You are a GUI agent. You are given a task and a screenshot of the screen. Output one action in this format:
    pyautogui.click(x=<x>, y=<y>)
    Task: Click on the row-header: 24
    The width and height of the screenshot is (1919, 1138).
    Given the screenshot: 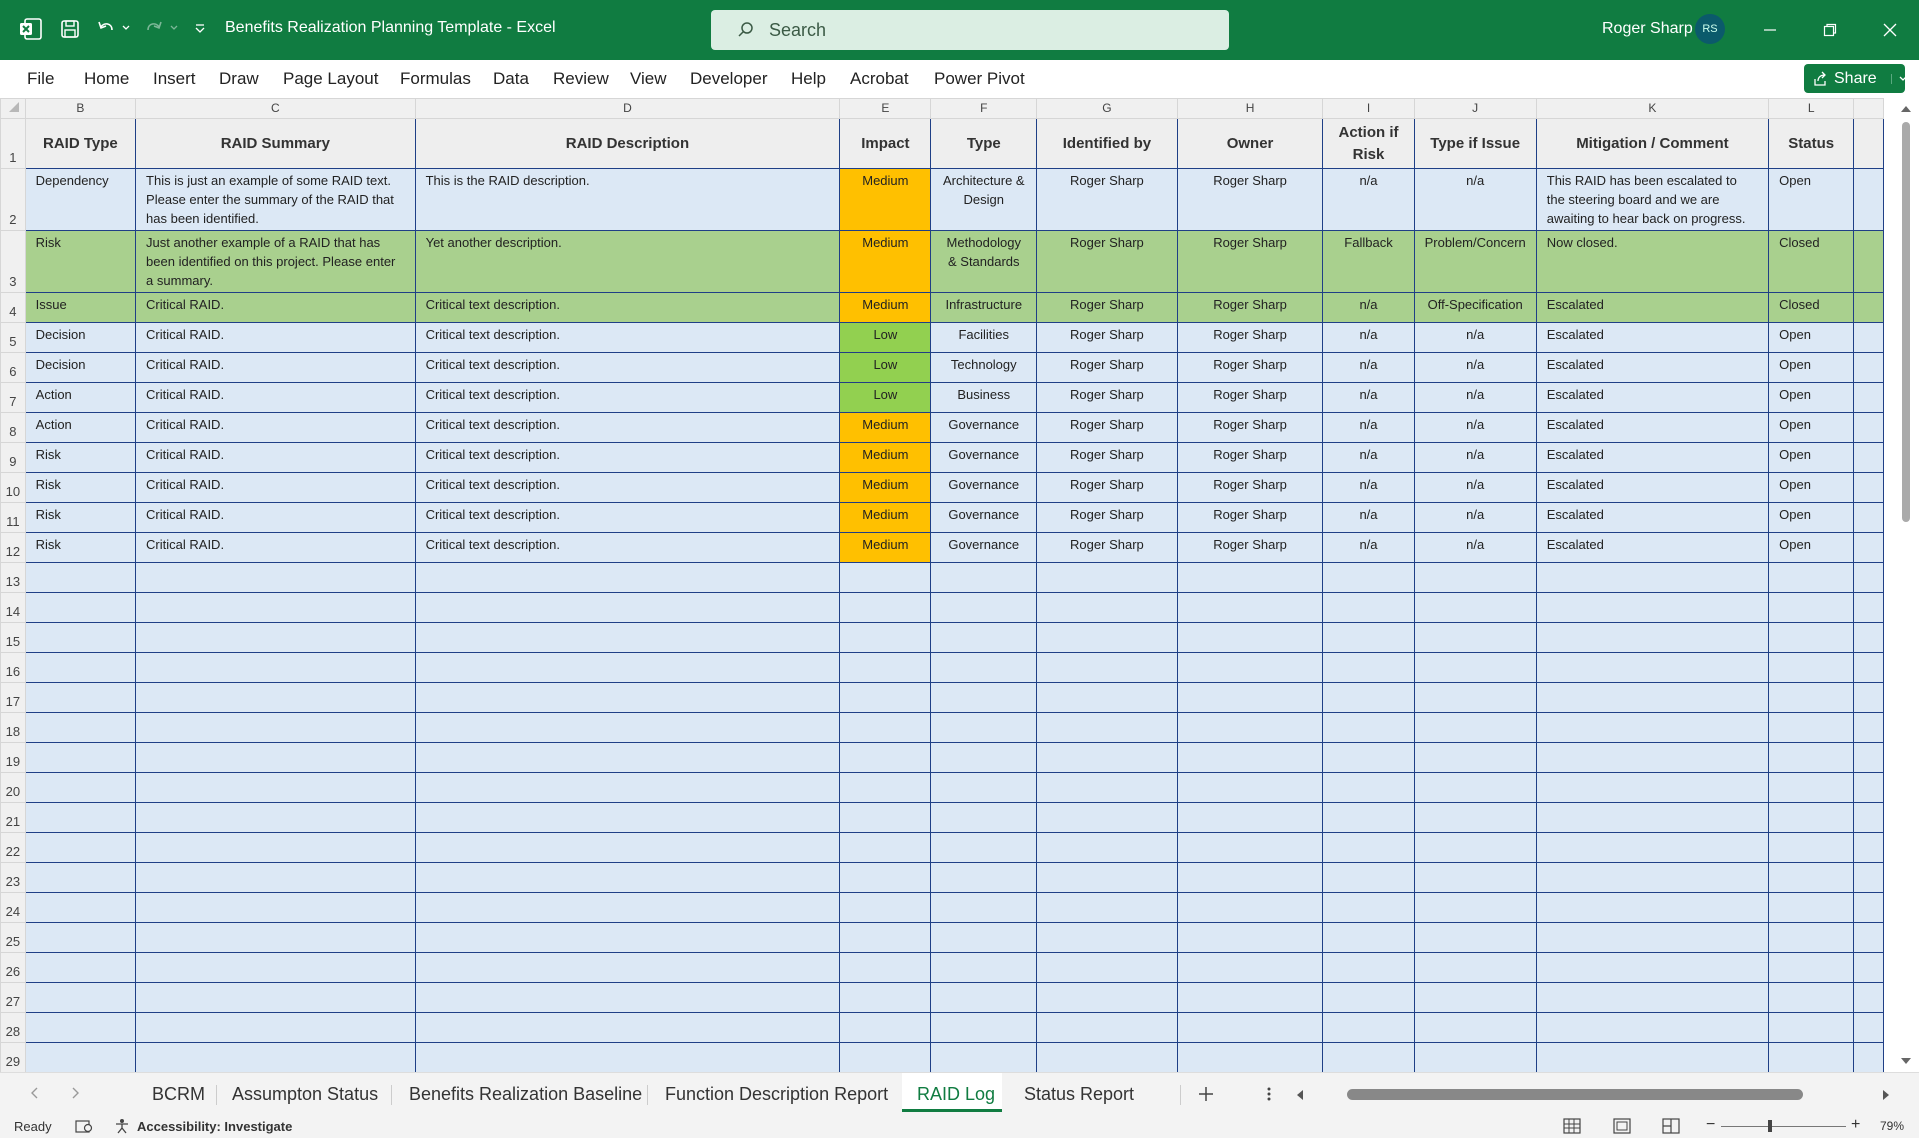 What is the action you would take?
    pyautogui.click(x=13, y=907)
    